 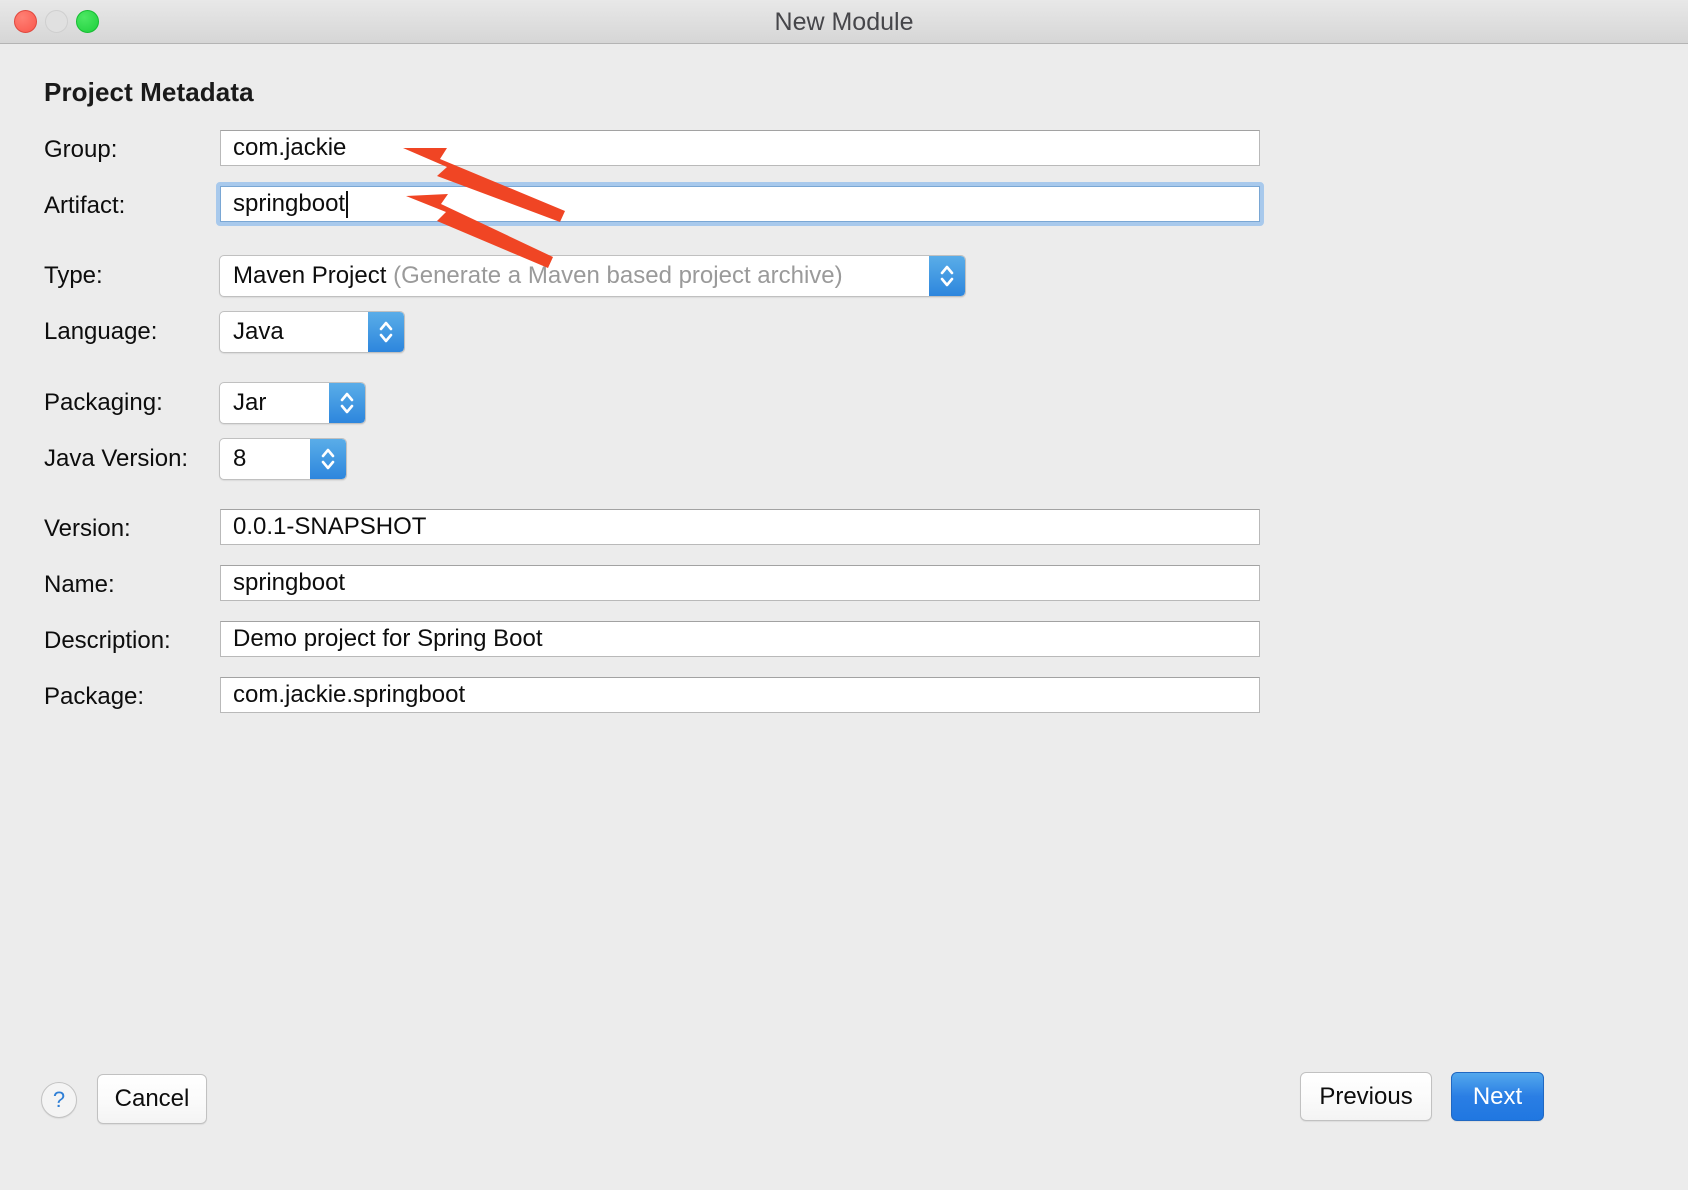 What do you see at coordinates (388, 638) in the screenshot?
I see `description-input-value: Demo project for Spring Boot` at bounding box center [388, 638].